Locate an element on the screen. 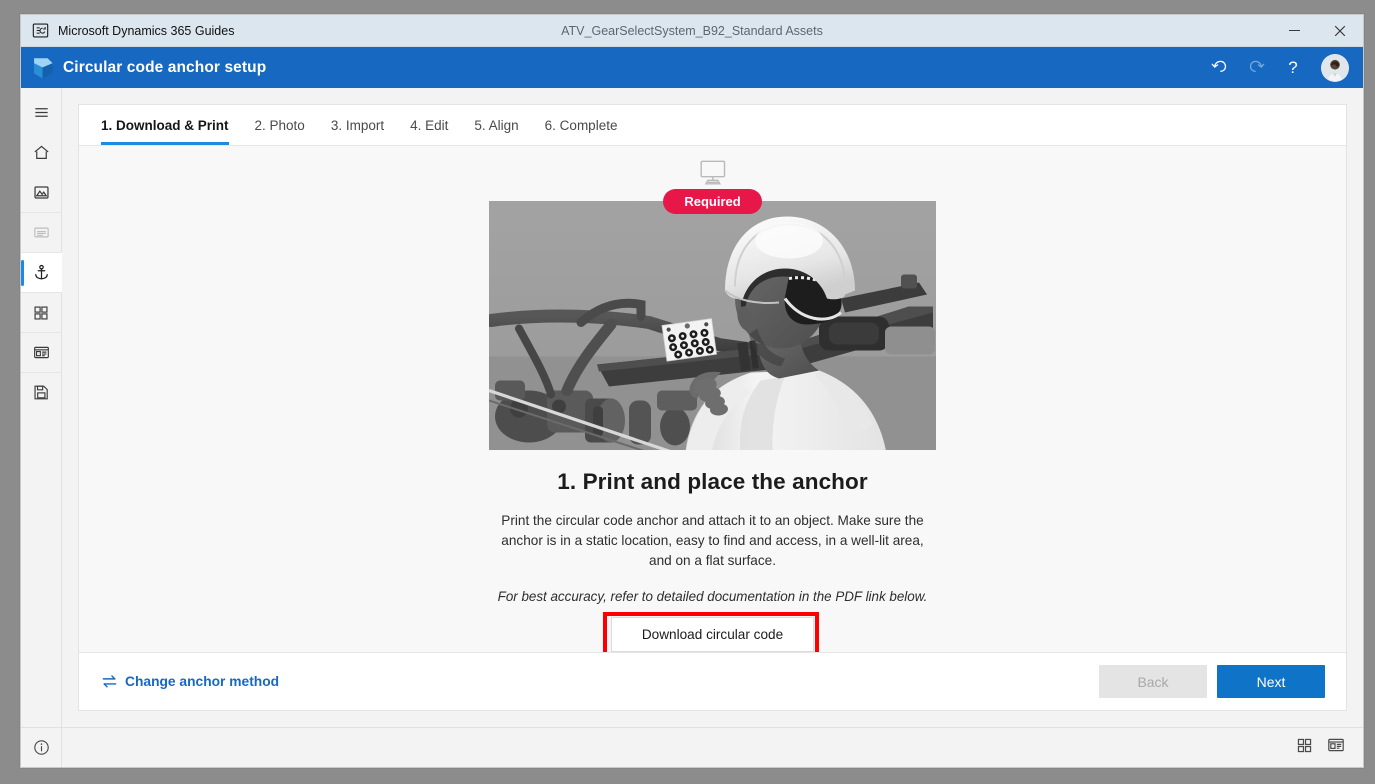 The height and width of the screenshot is (784, 1375). change-anchor-method-label: Change anchor method is located at coordinates (202, 681).